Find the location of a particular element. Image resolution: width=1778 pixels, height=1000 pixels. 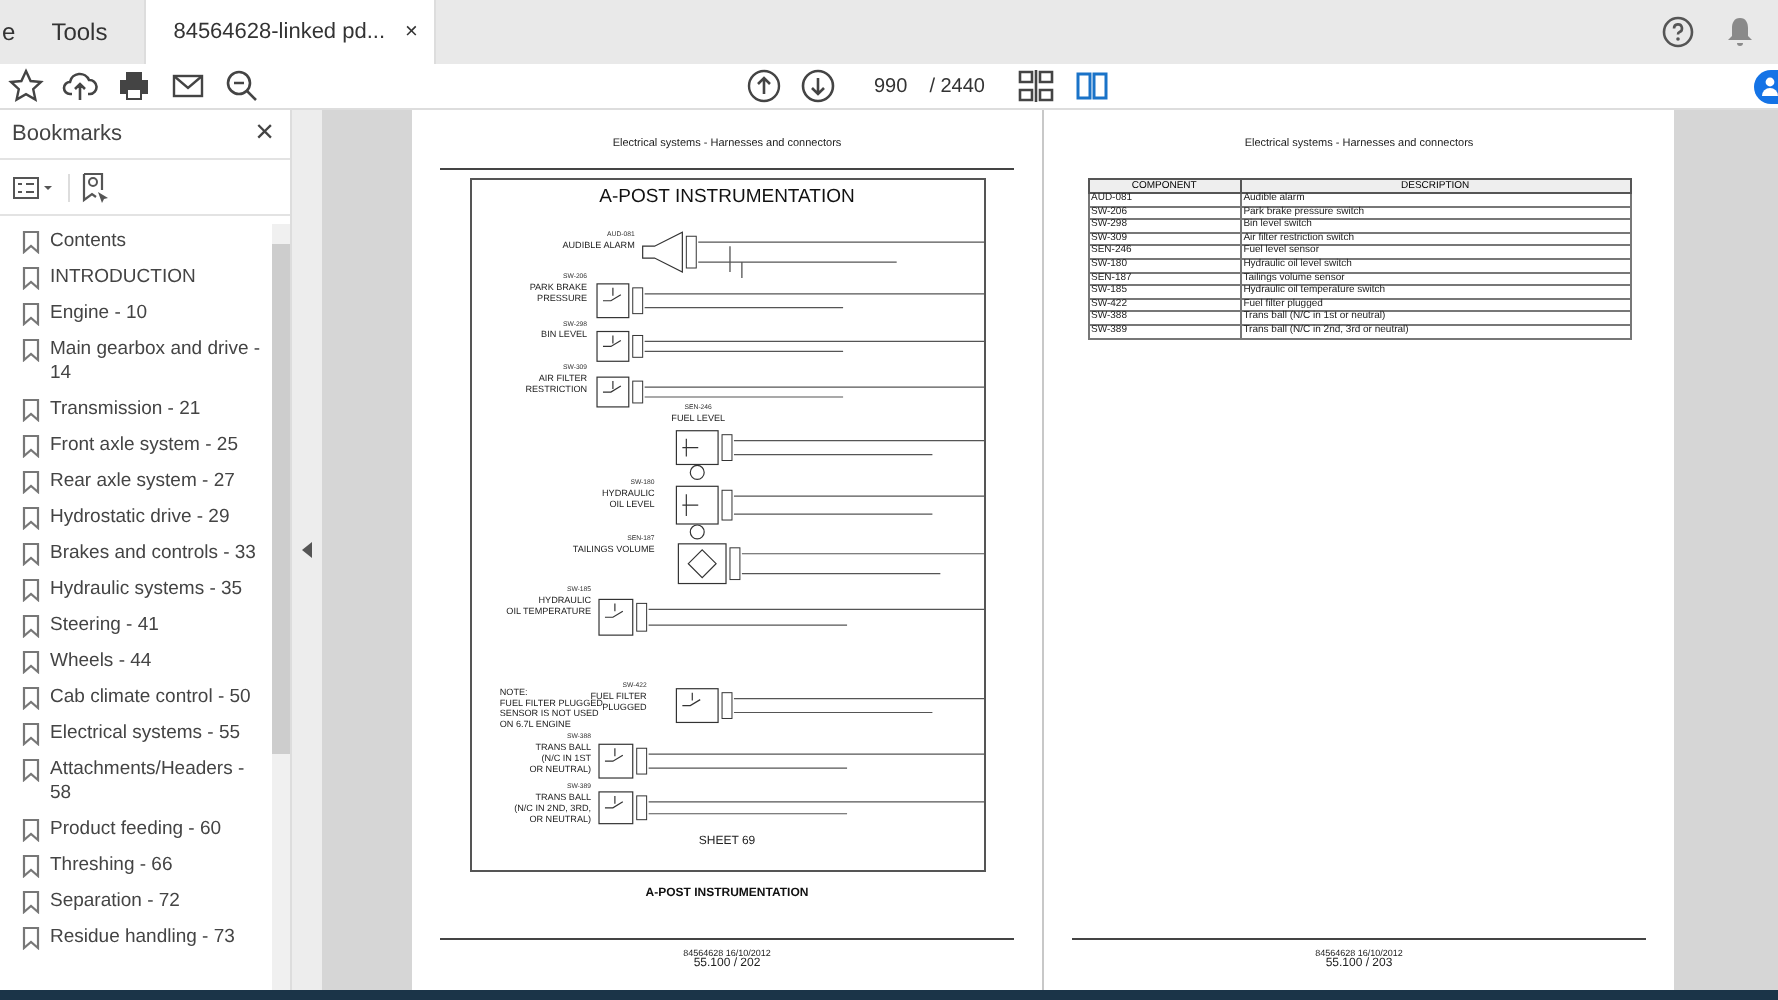

collapse-panel-icon is located at coordinates (307, 550).